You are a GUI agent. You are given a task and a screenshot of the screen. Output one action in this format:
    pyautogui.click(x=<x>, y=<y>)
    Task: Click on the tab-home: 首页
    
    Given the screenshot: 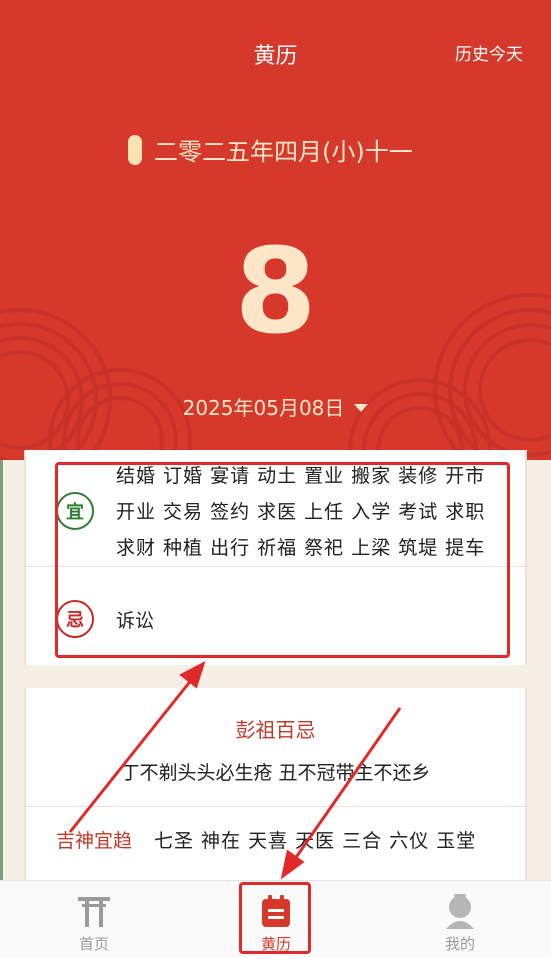 What is the action you would take?
    pyautogui.click(x=94, y=919)
    